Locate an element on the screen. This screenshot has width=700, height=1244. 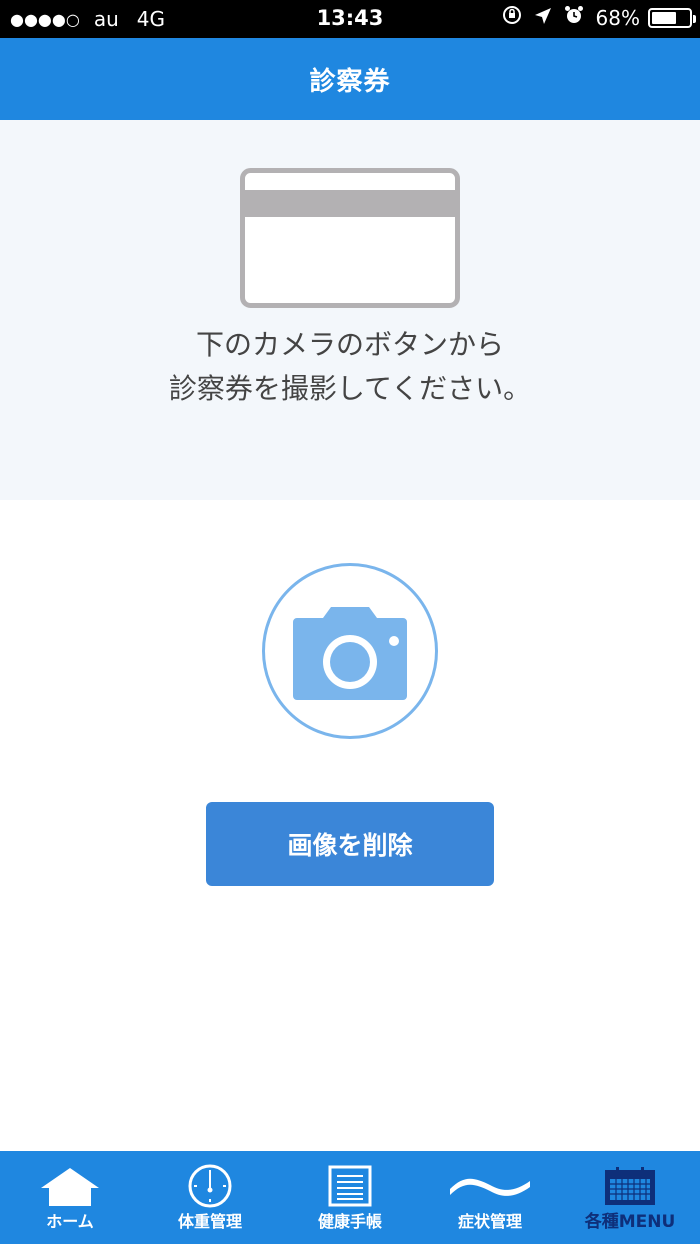
battery-percent: 68% is located at coordinates (617, 17).